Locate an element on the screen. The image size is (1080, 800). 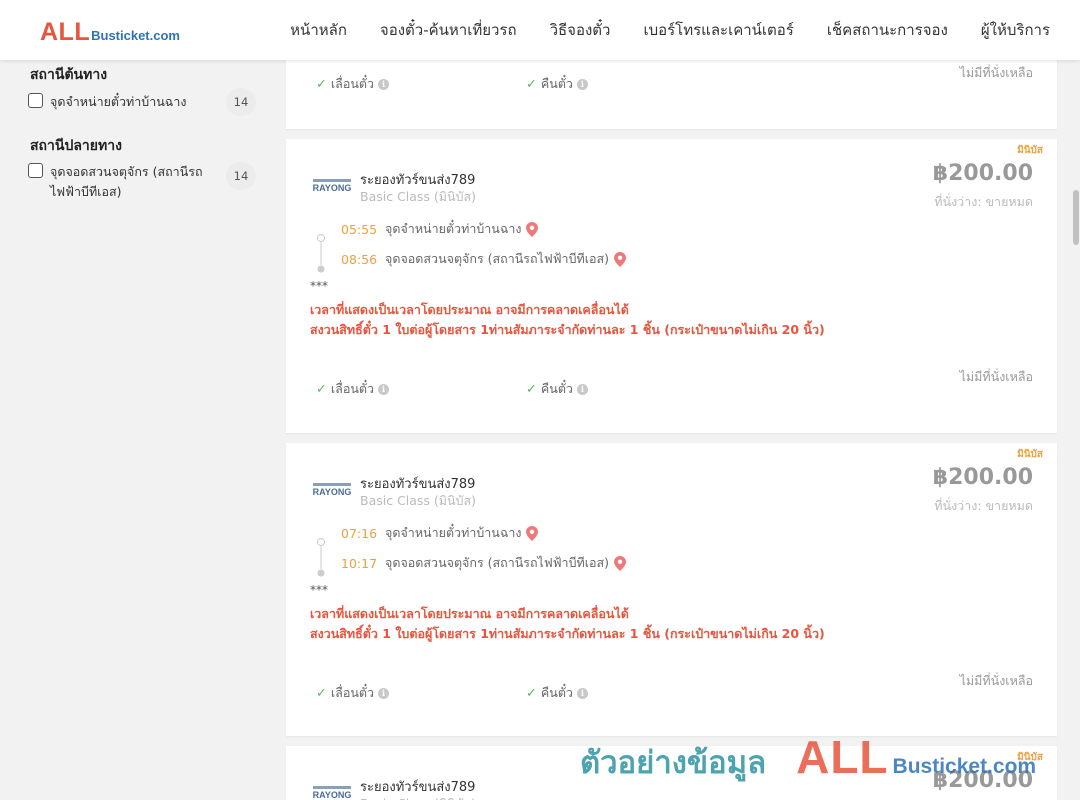
page-scrollbar is located at coordinates (1076, 430).